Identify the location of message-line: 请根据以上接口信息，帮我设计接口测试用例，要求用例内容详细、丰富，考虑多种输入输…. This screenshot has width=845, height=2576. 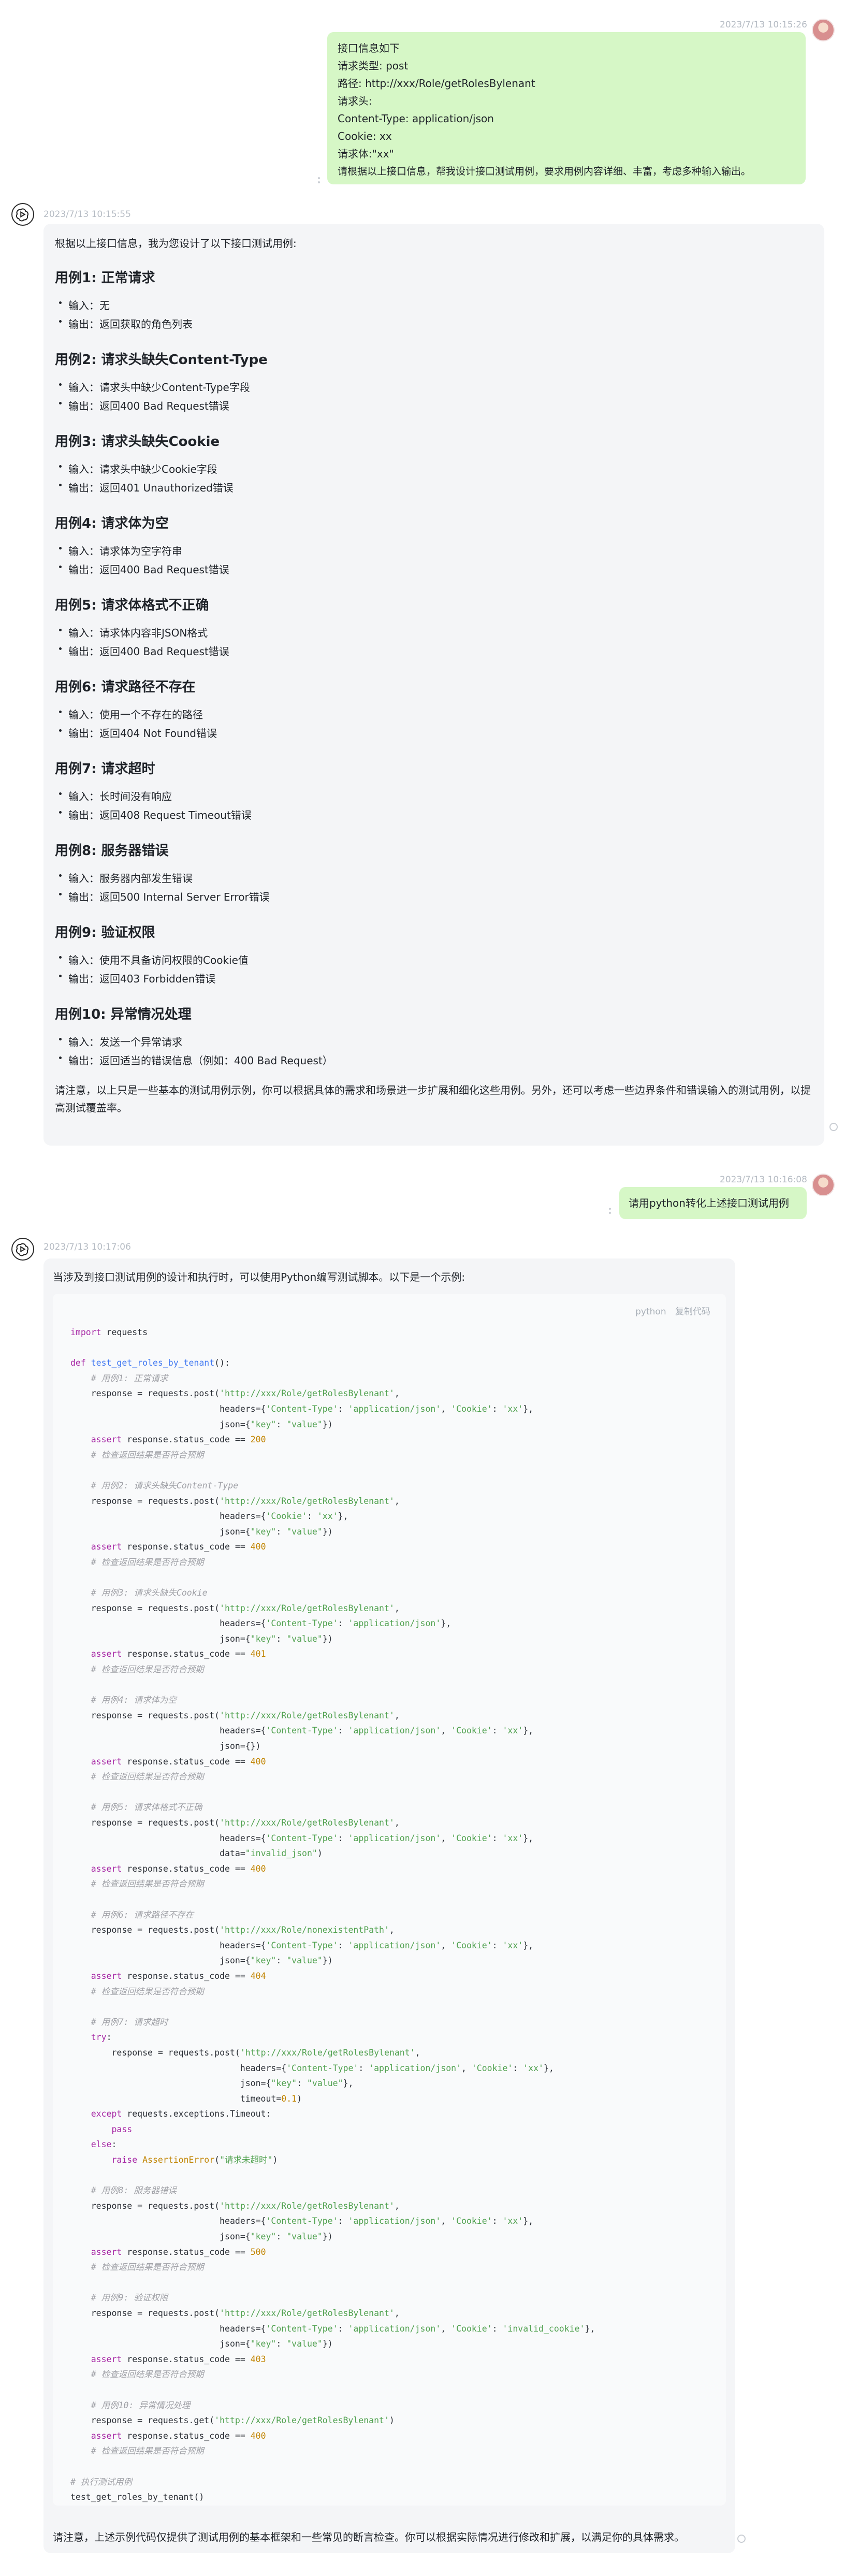
(544, 171).